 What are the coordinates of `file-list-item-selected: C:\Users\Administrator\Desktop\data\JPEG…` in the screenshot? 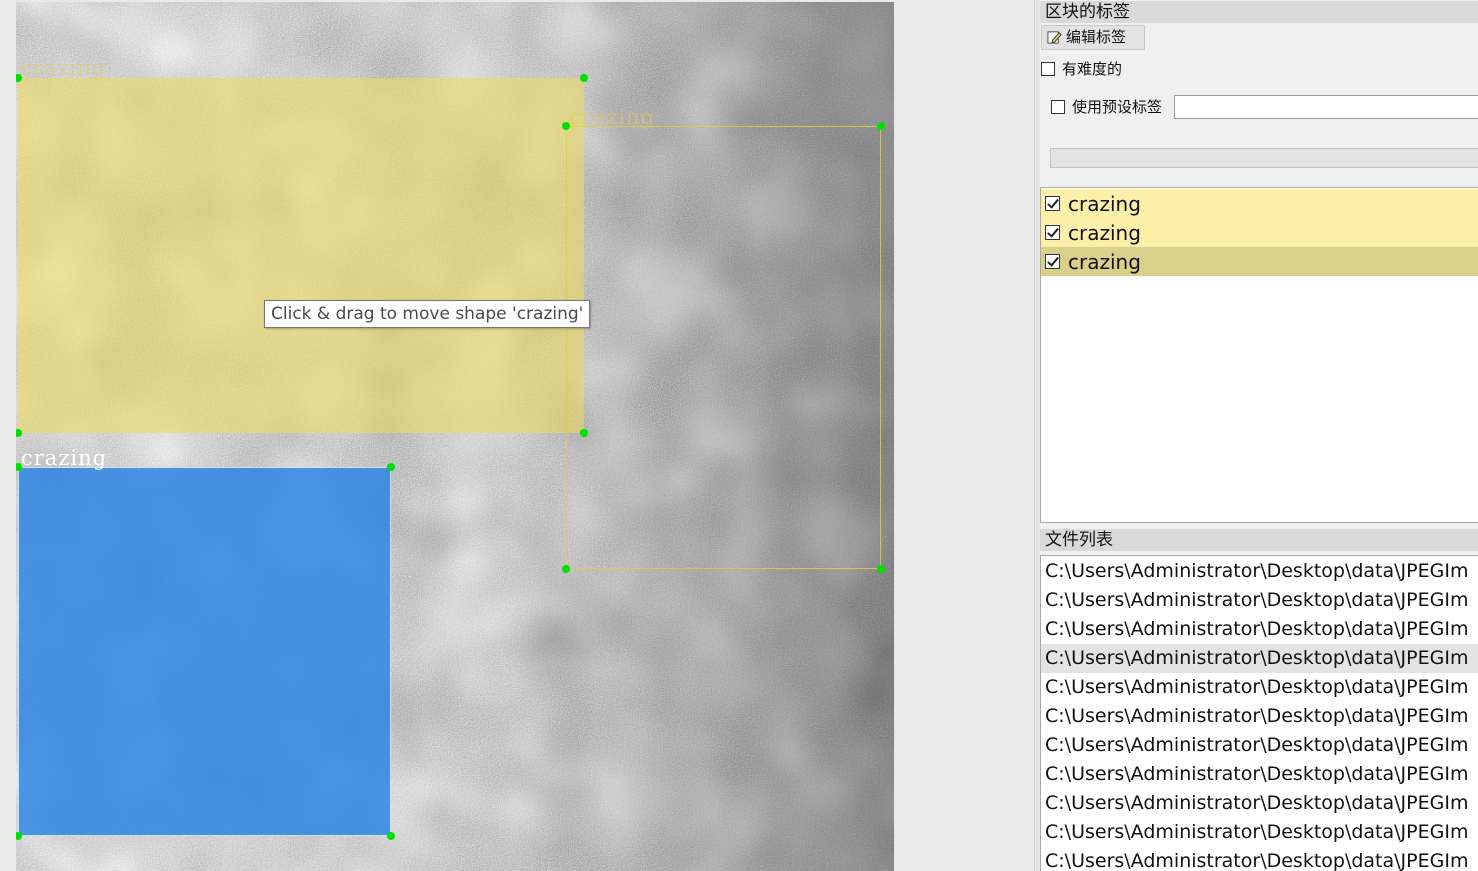 It's located at (1259, 658).